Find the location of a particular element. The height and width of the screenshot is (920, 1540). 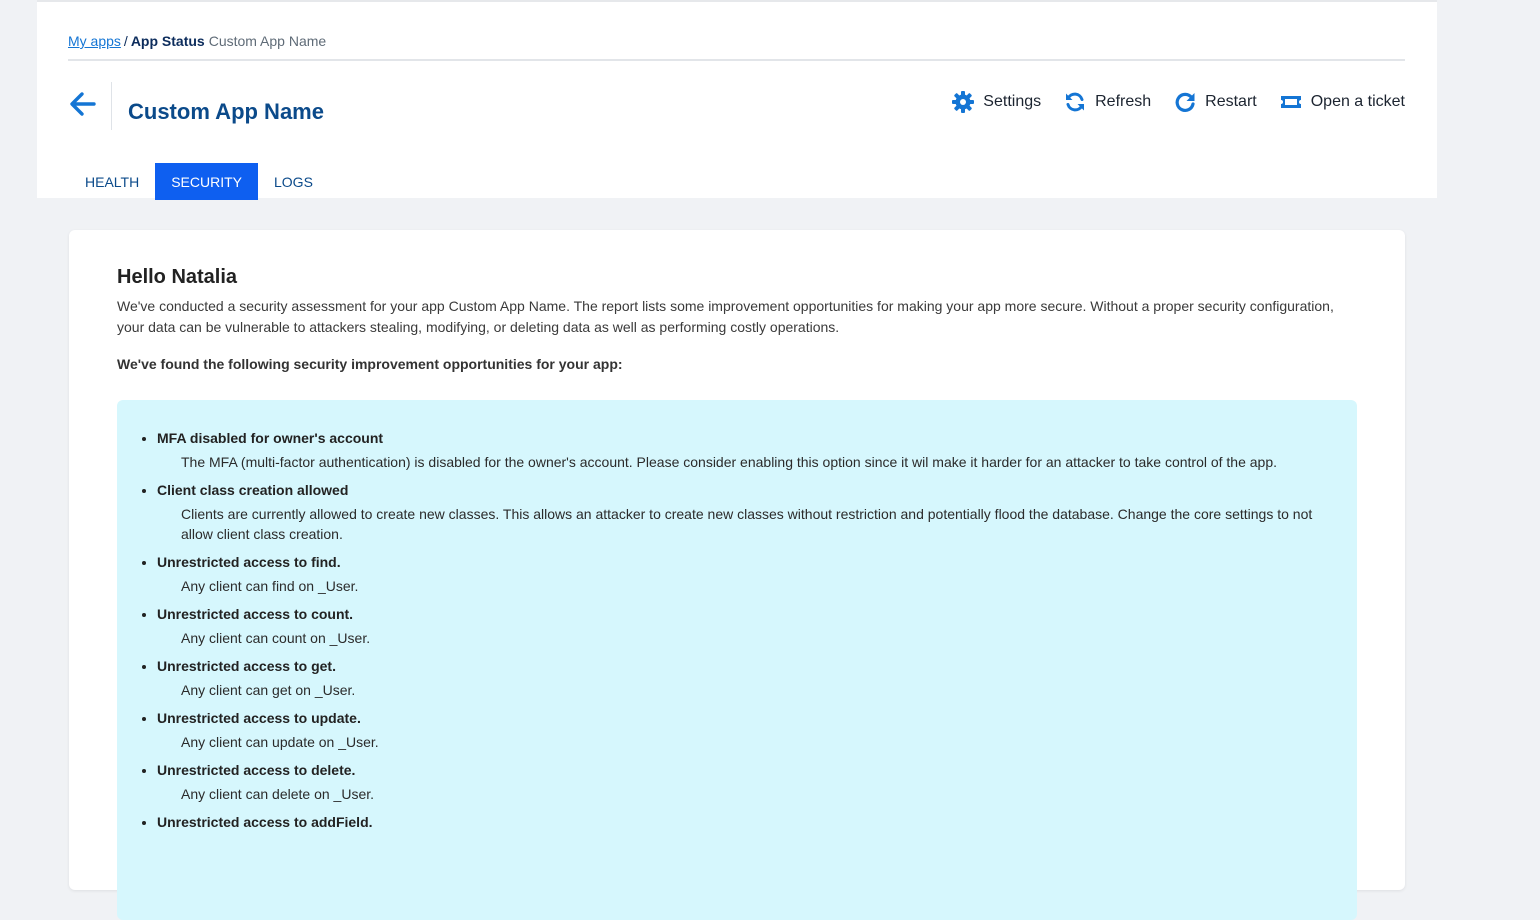

ticket-icon is located at coordinates (1290, 102).